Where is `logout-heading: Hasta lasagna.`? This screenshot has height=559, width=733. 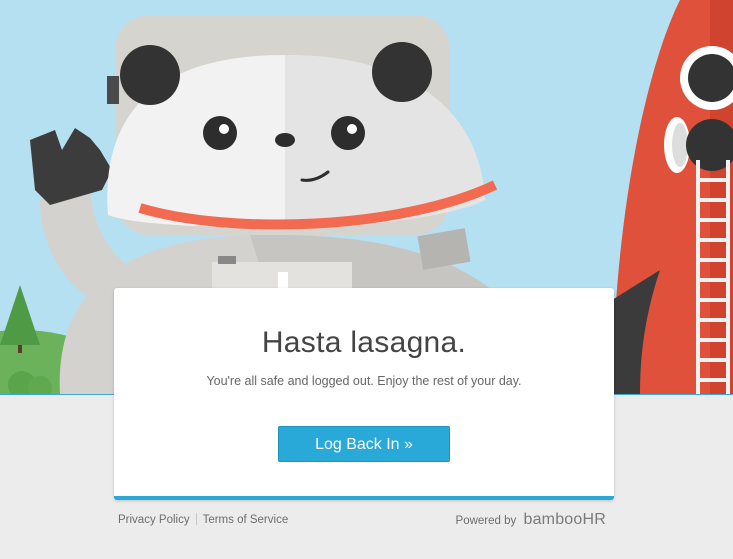
logout-heading: Hasta lasagna. is located at coordinates (364, 342).